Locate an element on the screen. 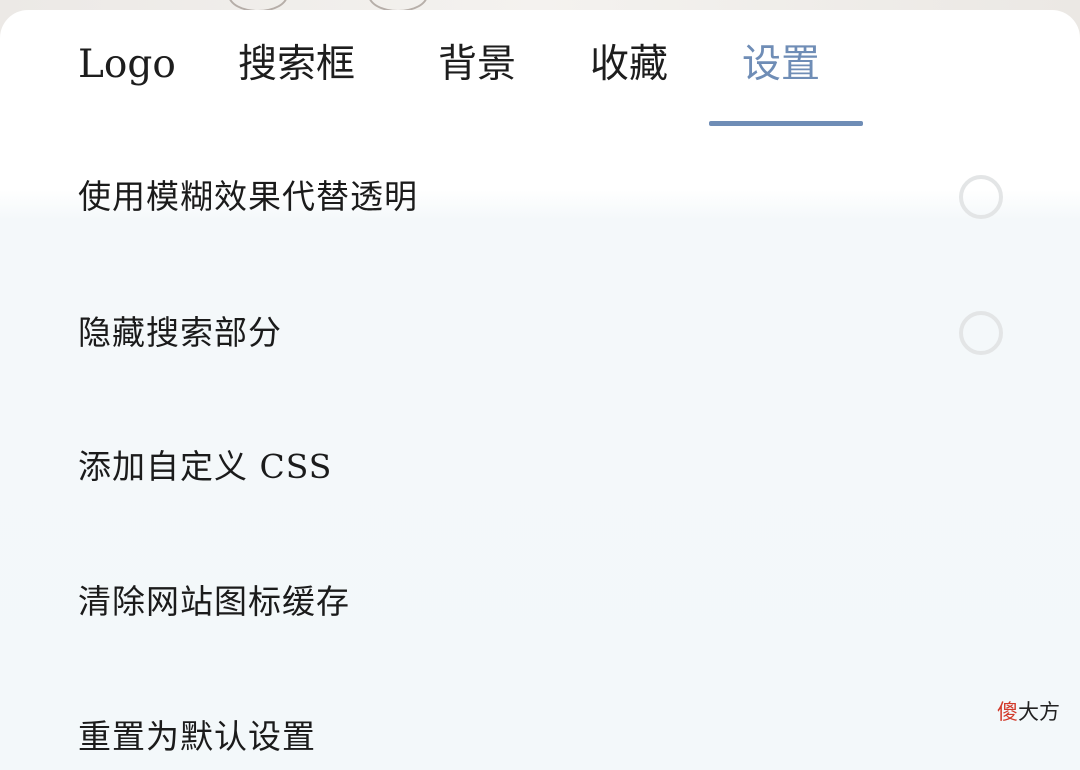  setting-reset-defaults: 重置为默认设置 is located at coordinates (540, 730).